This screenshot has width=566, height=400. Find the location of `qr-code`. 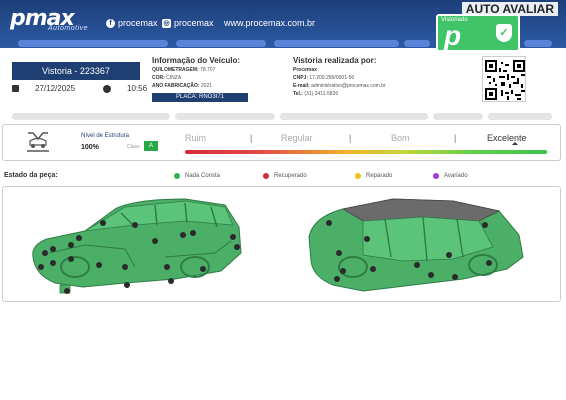

qr-code is located at coordinates (504, 79).